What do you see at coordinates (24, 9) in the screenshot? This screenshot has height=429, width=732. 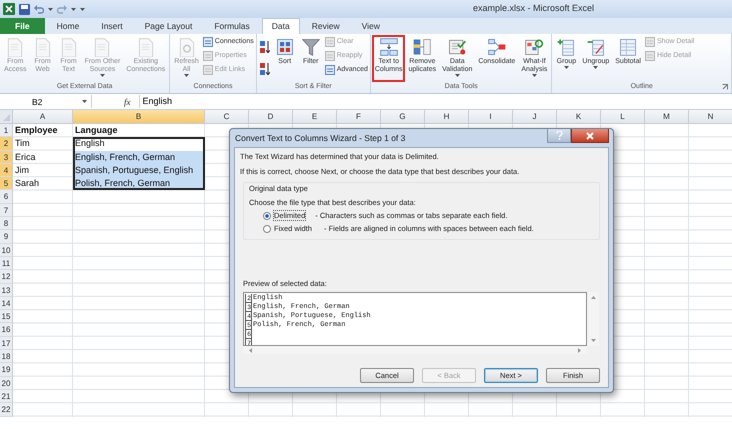 I see `save-icon` at bounding box center [24, 9].